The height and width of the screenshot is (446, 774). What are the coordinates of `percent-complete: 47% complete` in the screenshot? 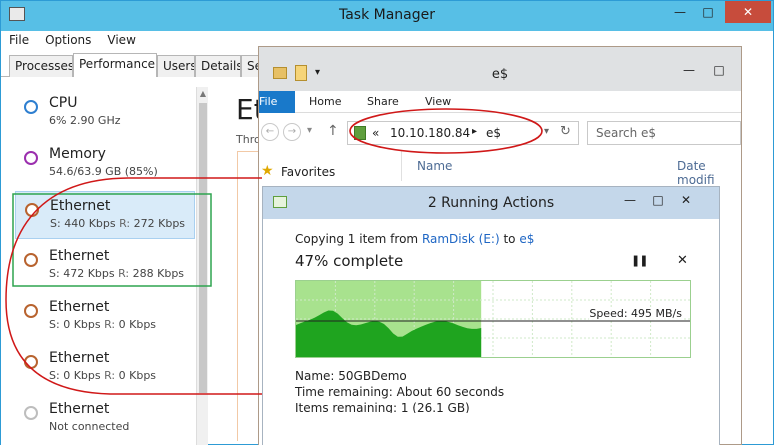 It's located at (349, 261).